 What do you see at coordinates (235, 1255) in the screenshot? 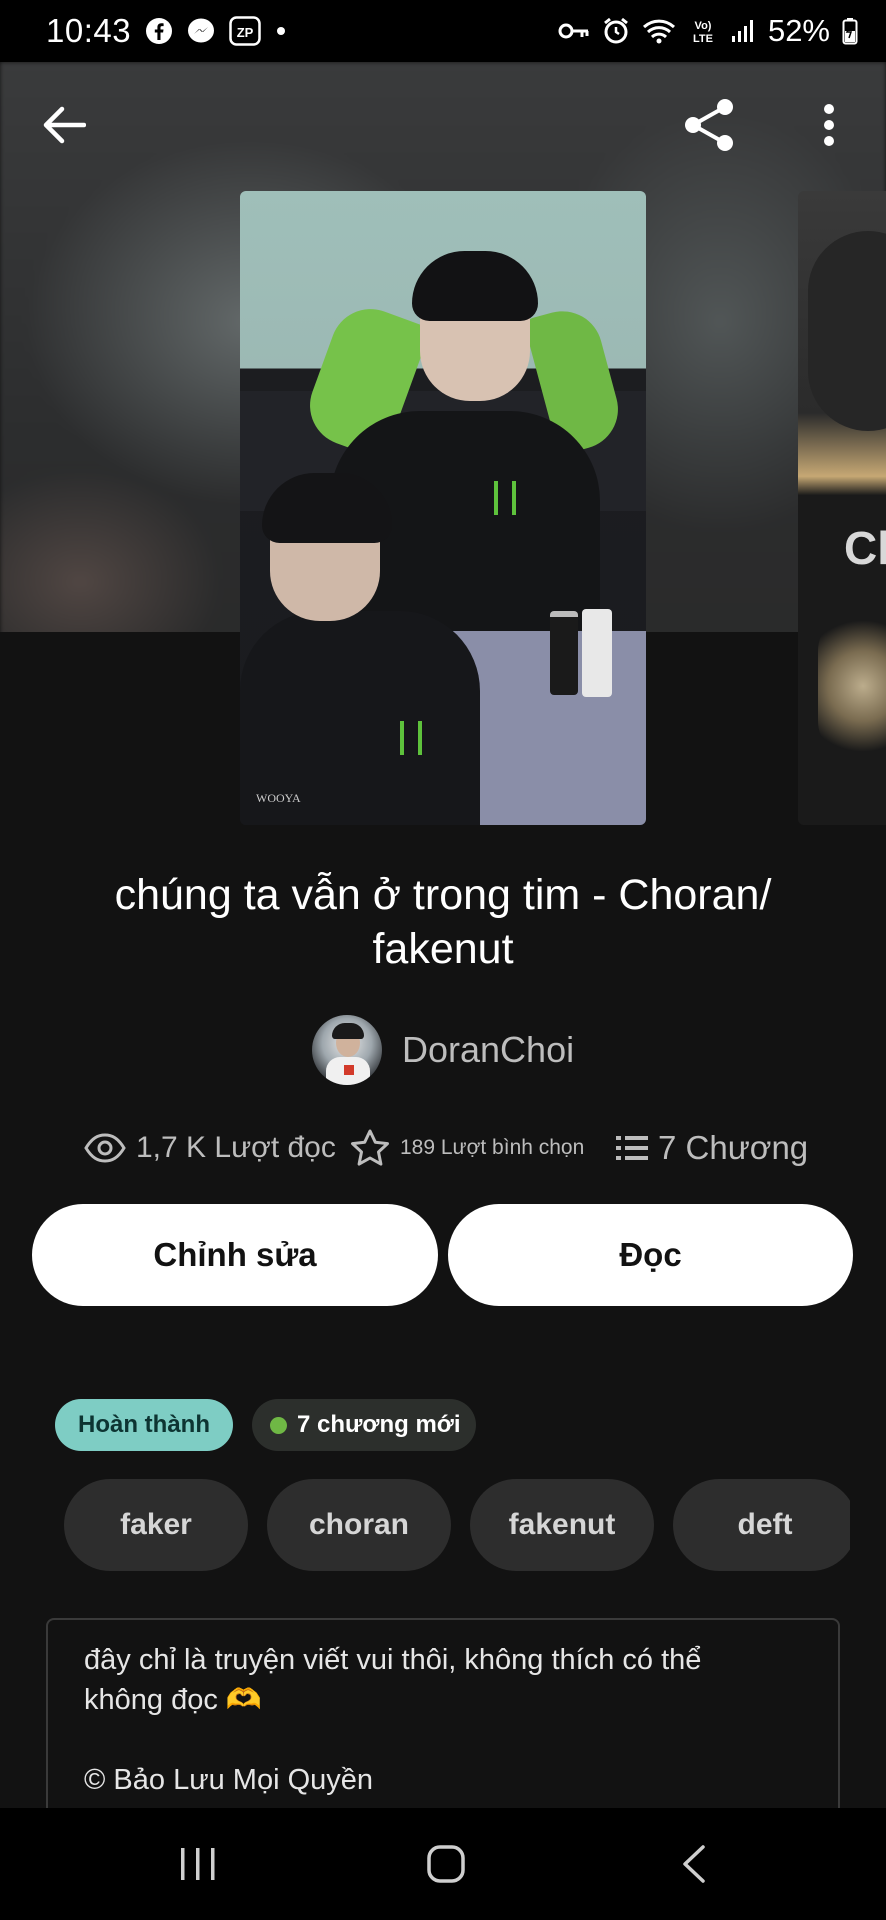
I see `edit-button: Chỉnh sửa` at bounding box center [235, 1255].